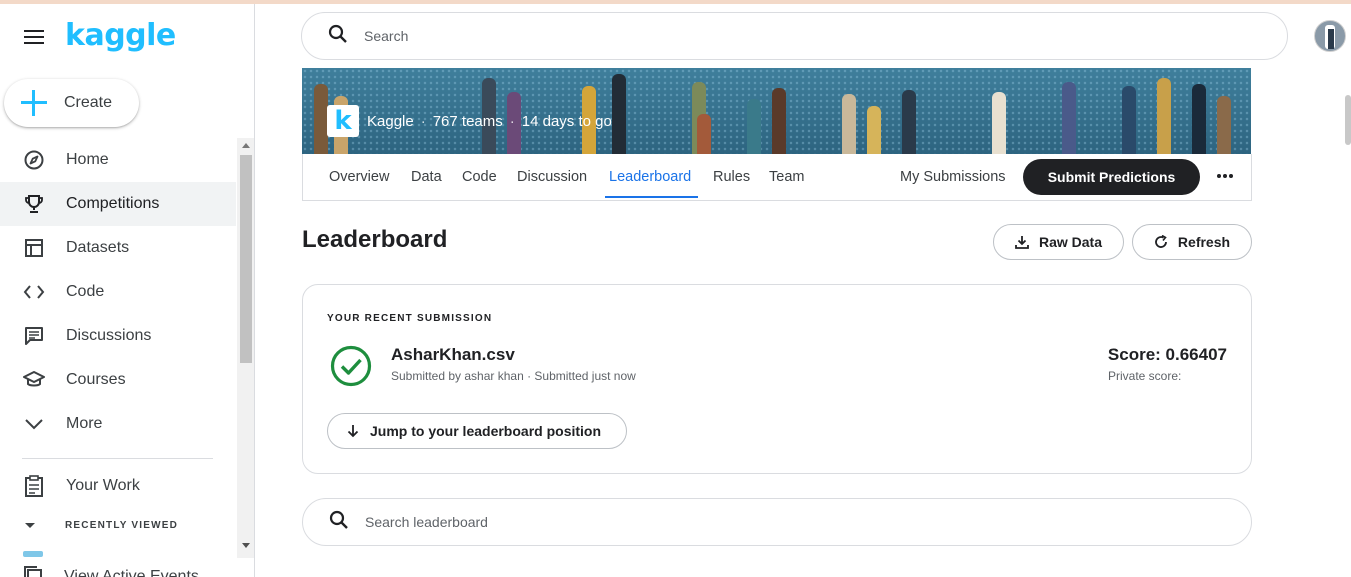  Describe the element at coordinates (651, 197) in the screenshot. I see `active-tab-indicator` at that location.